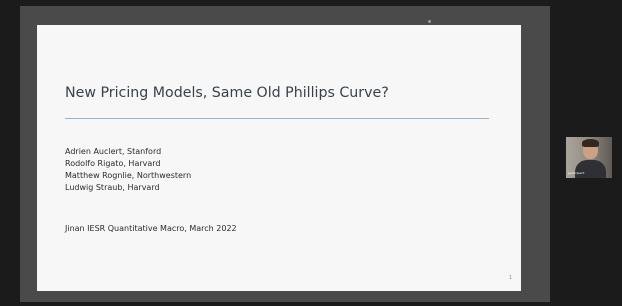 Image resolution: width=622 pixels, height=306 pixels. Describe the element at coordinates (113, 151) in the screenshot. I see `author-item: Adrien Auclert, Stanford` at that location.